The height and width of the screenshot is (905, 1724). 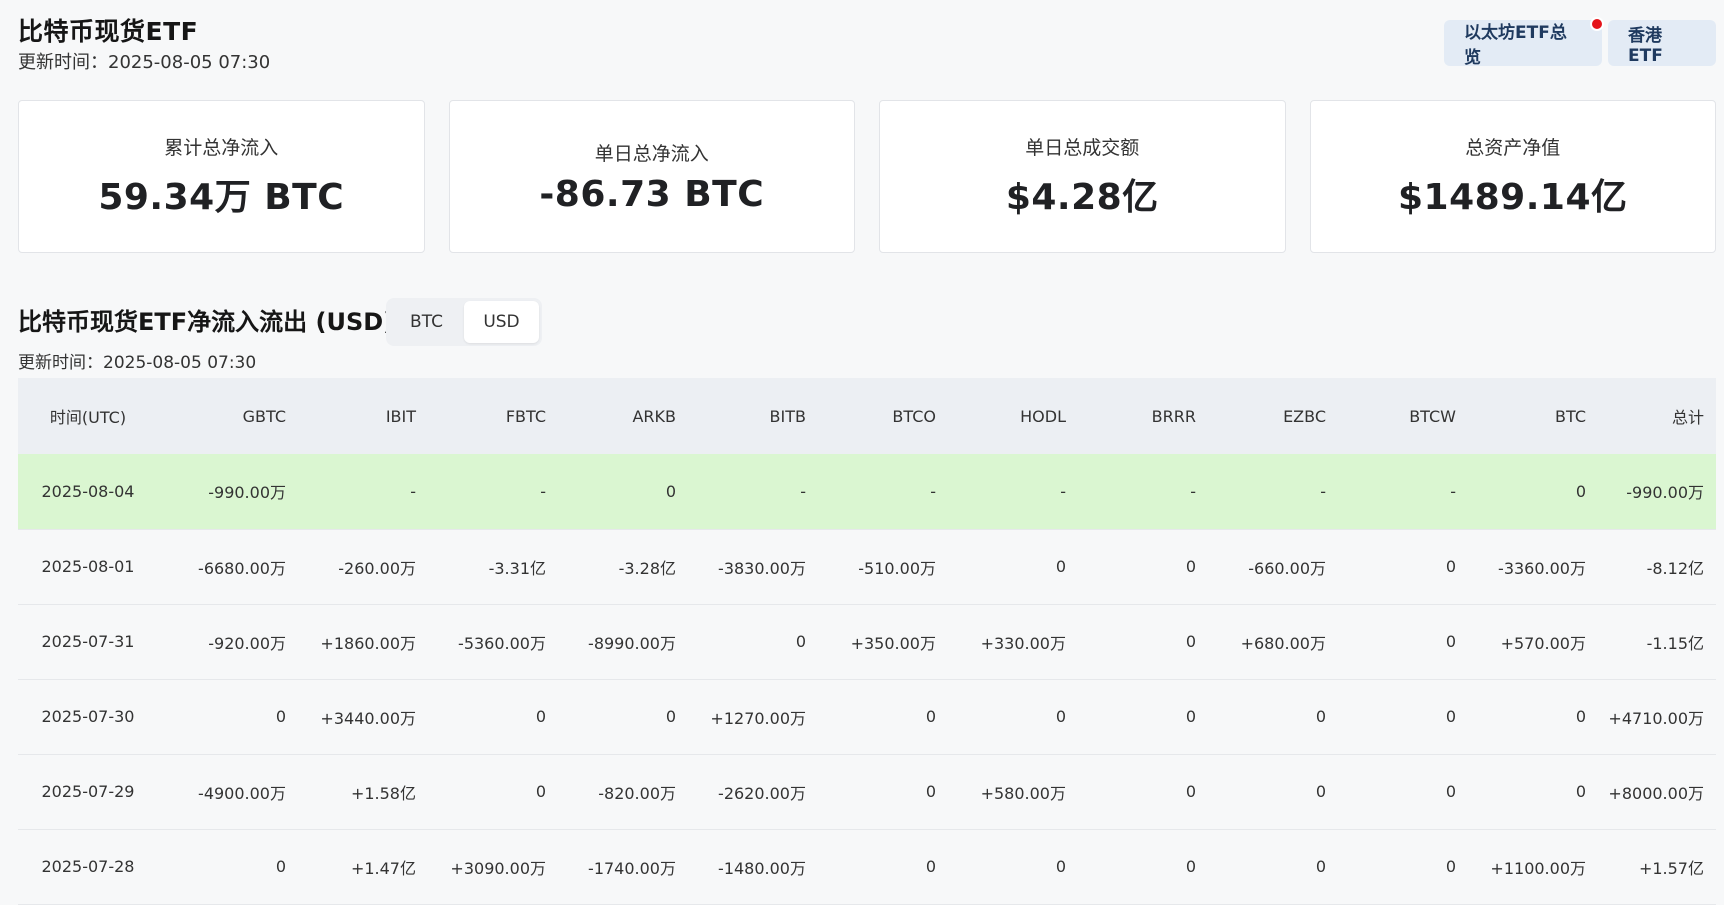 What do you see at coordinates (1657, 416) in the screenshot?
I see `column-header: 总计` at bounding box center [1657, 416].